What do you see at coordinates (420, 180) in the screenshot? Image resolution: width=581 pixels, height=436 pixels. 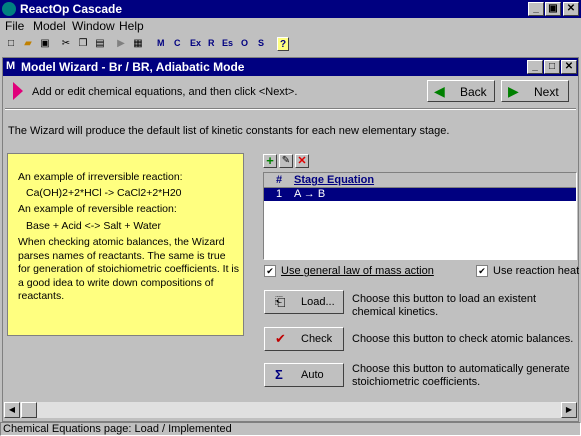 I see `stage-list-header: # Stage Equation` at bounding box center [420, 180].